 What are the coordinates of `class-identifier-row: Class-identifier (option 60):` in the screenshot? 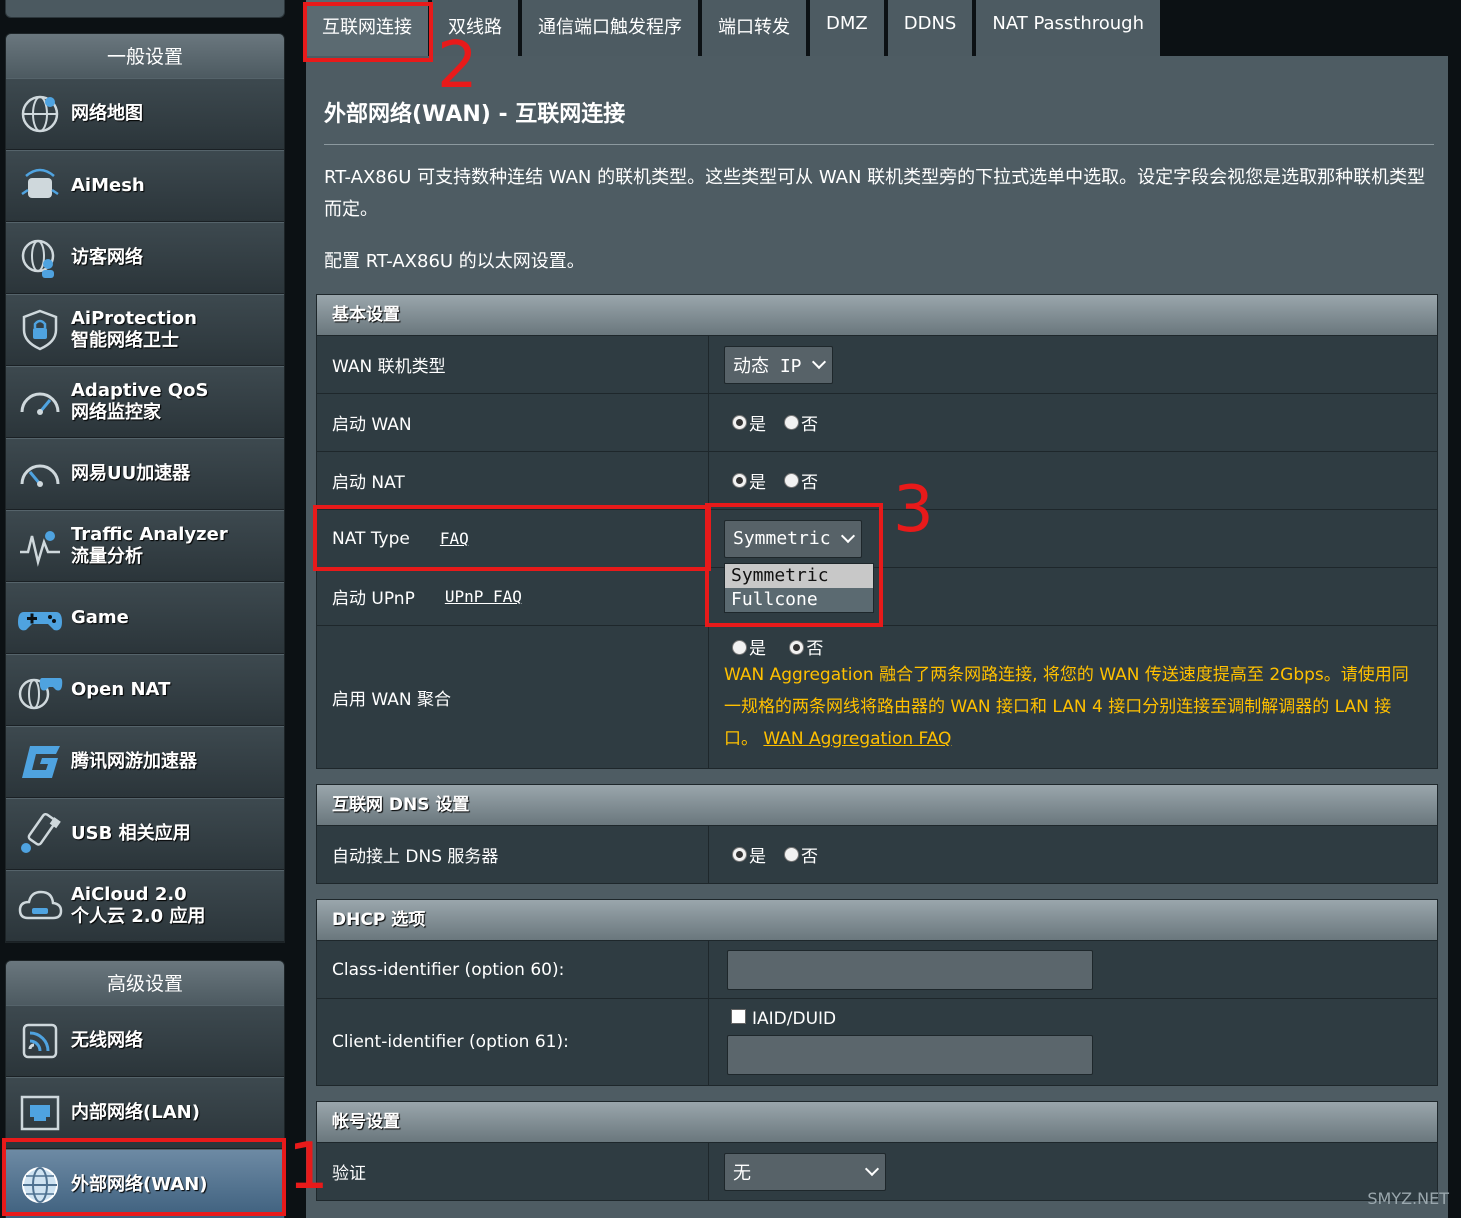 It's located at (877, 969).